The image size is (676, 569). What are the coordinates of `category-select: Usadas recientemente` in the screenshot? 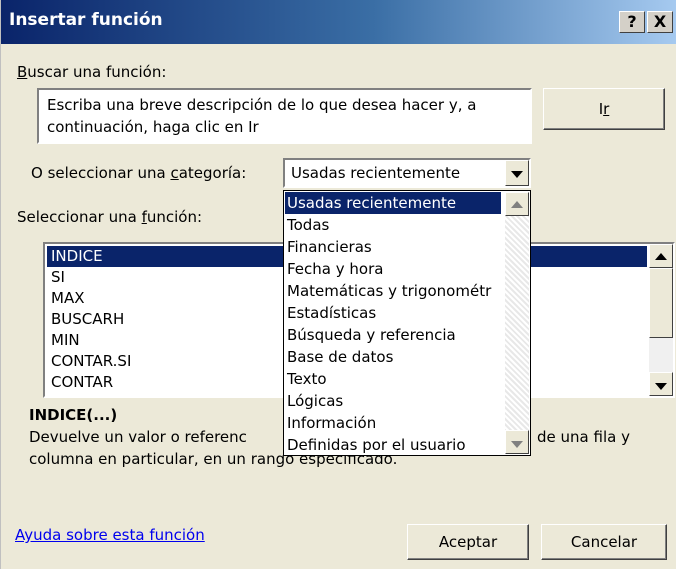 It's located at (407, 173).